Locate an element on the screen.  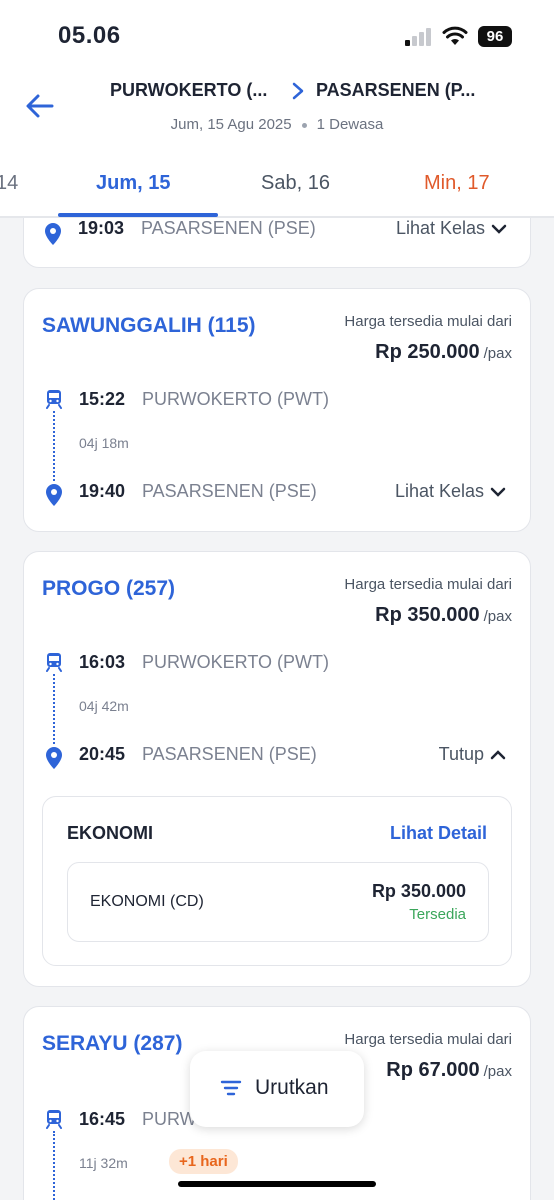
cellular-signal-icon is located at coordinates (420, 37).